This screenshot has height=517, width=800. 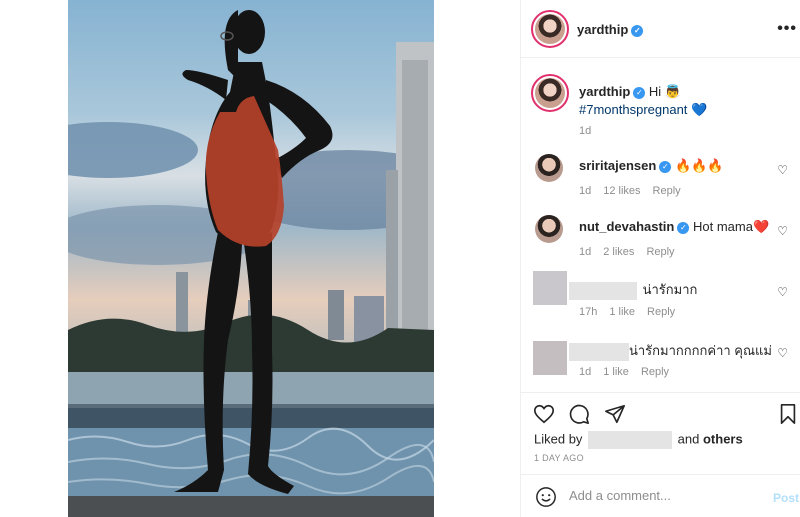 What do you see at coordinates (630, 440) in the screenshot?
I see `redacted-liker` at bounding box center [630, 440].